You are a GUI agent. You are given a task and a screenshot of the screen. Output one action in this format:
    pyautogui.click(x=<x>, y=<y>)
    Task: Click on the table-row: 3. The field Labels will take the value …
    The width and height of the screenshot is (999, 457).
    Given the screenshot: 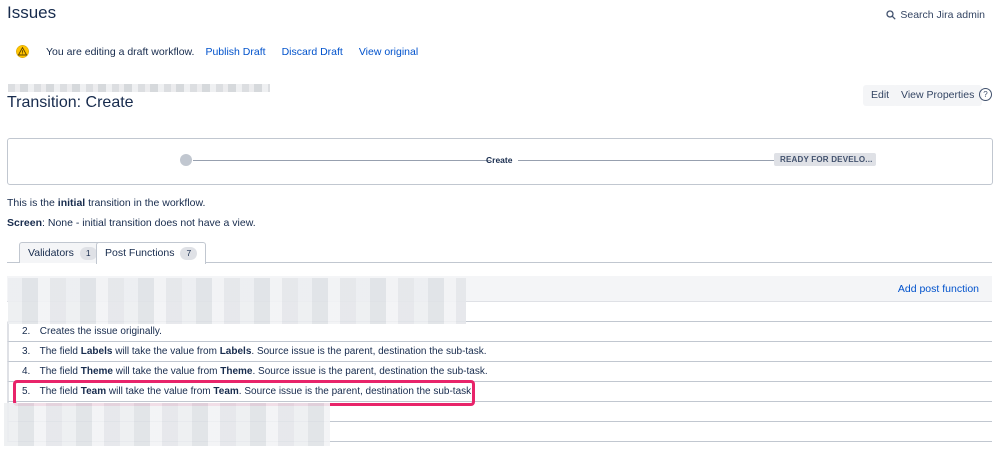 What is the action you would take?
    pyautogui.click(x=499, y=352)
    